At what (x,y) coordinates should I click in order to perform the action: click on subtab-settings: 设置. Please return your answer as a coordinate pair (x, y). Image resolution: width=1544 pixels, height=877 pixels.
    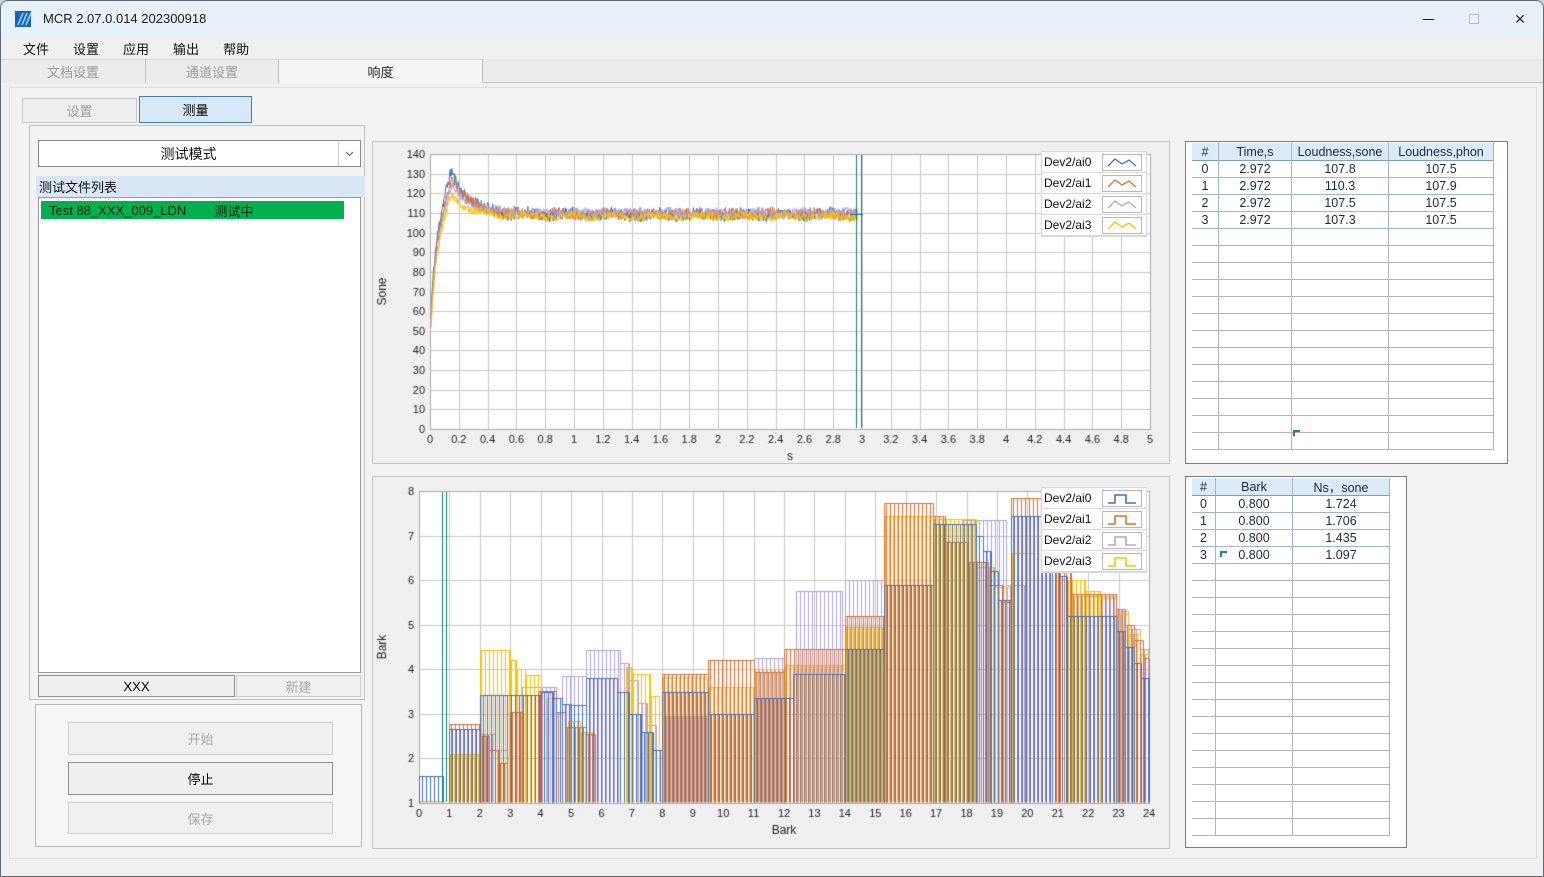
    Looking at the image, I should click on (79, 110).